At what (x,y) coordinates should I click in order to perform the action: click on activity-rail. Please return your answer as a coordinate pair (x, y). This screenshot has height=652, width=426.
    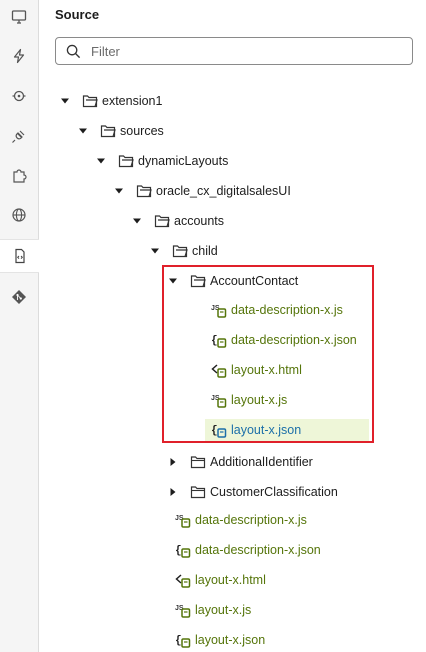
    Looking at the image, I should click on (19, 326).